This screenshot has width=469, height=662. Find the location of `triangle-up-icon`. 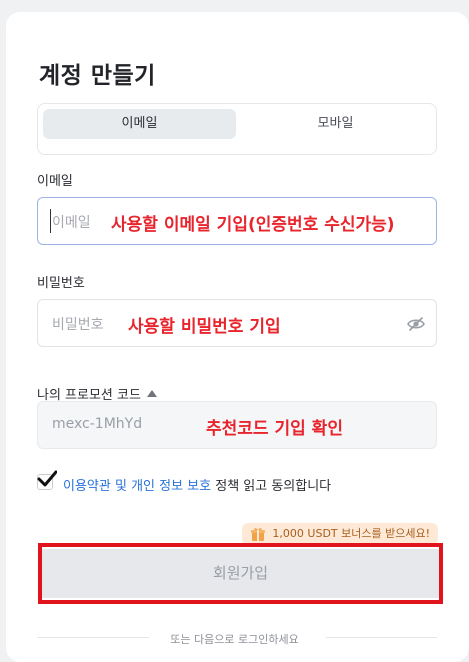

triangle-up-icon is located at coordinates (151, 393).